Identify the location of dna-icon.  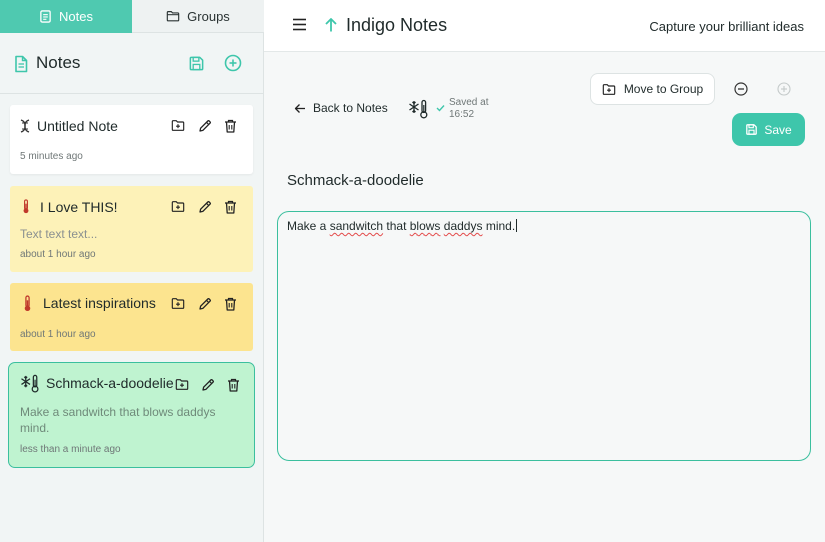
(25, 126).